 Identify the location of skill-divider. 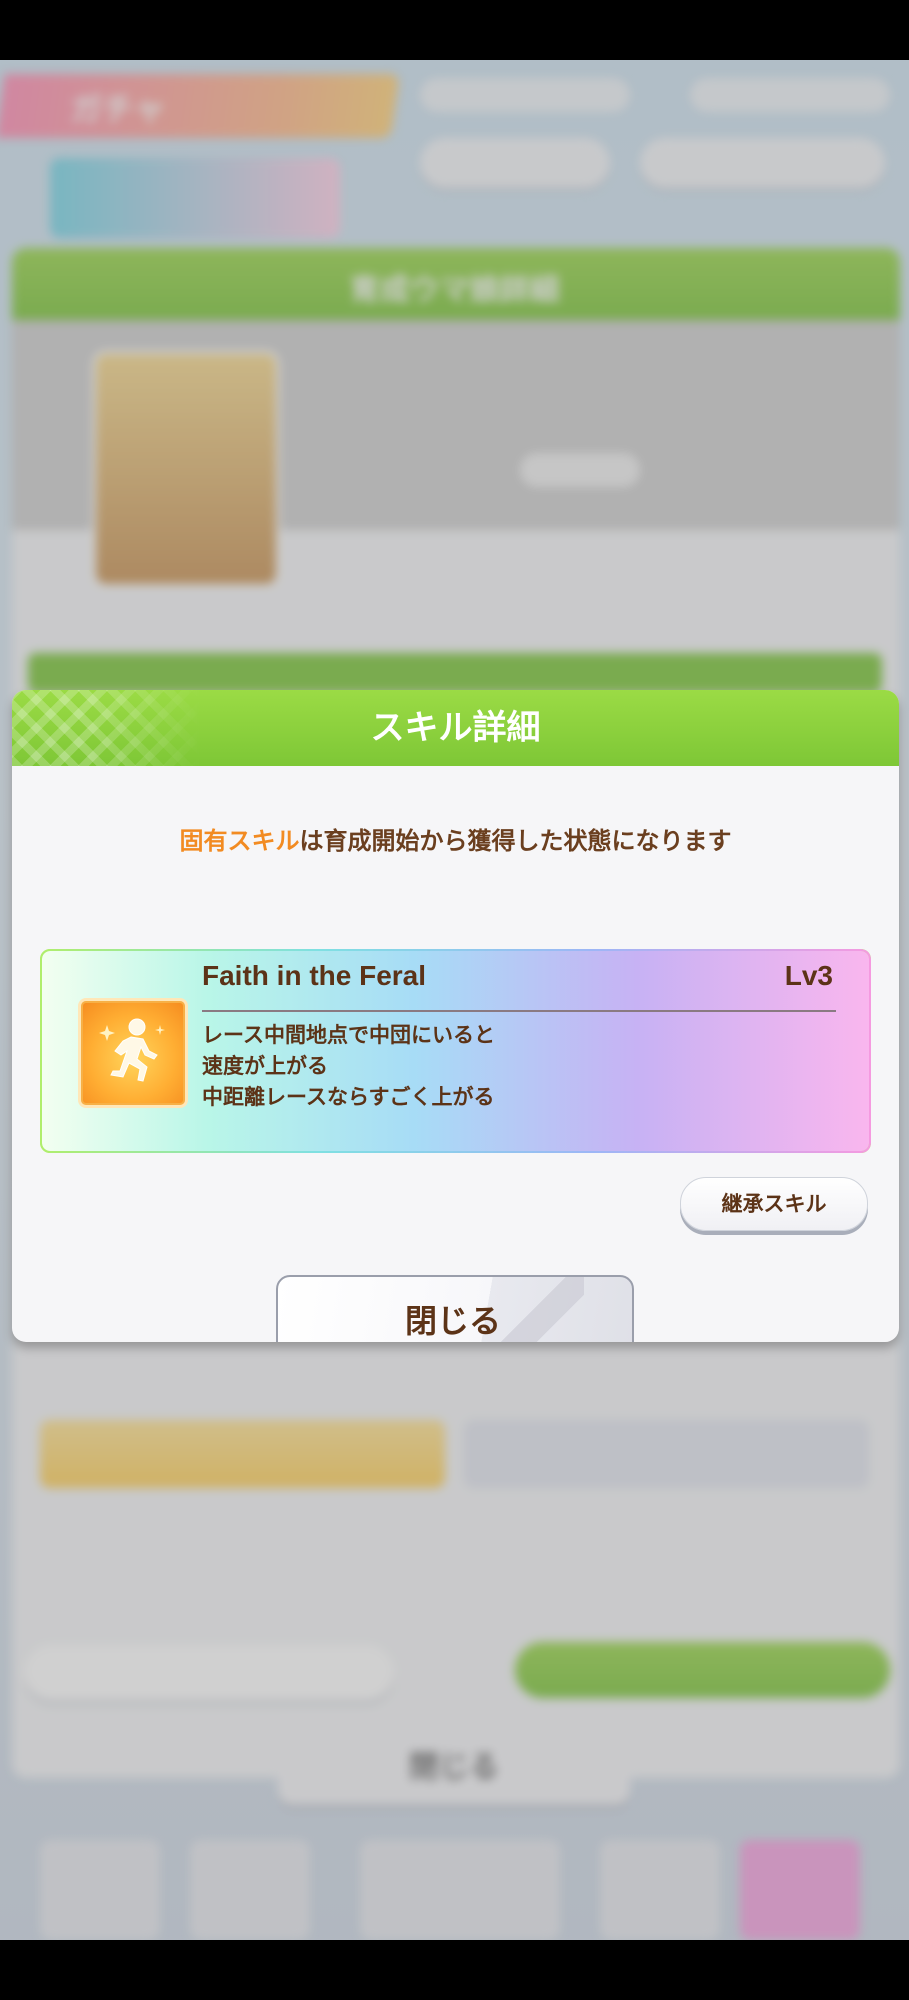
(519, 1011).